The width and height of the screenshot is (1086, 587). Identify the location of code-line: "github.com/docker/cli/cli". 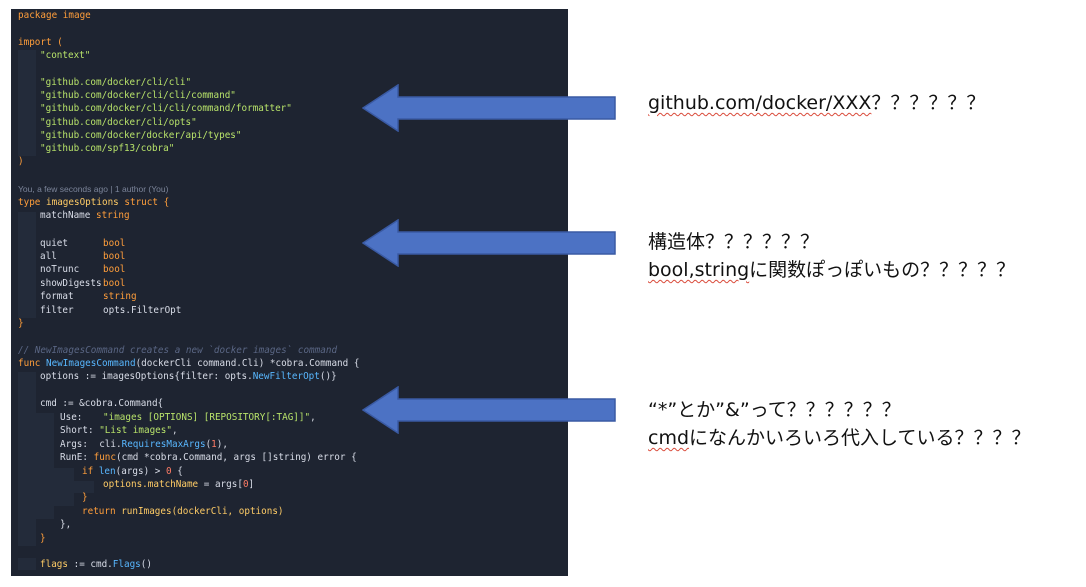
(115, 82).